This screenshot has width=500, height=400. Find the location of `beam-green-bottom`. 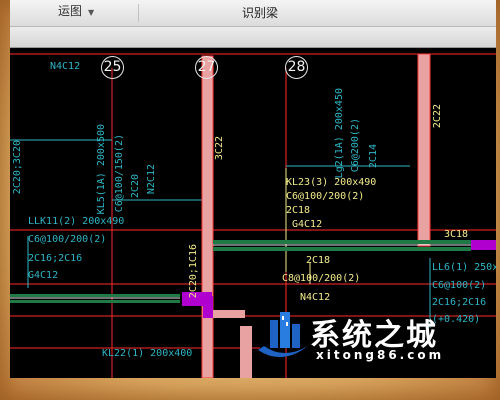

beam-green-bottom is located at coordinates (342, 249).